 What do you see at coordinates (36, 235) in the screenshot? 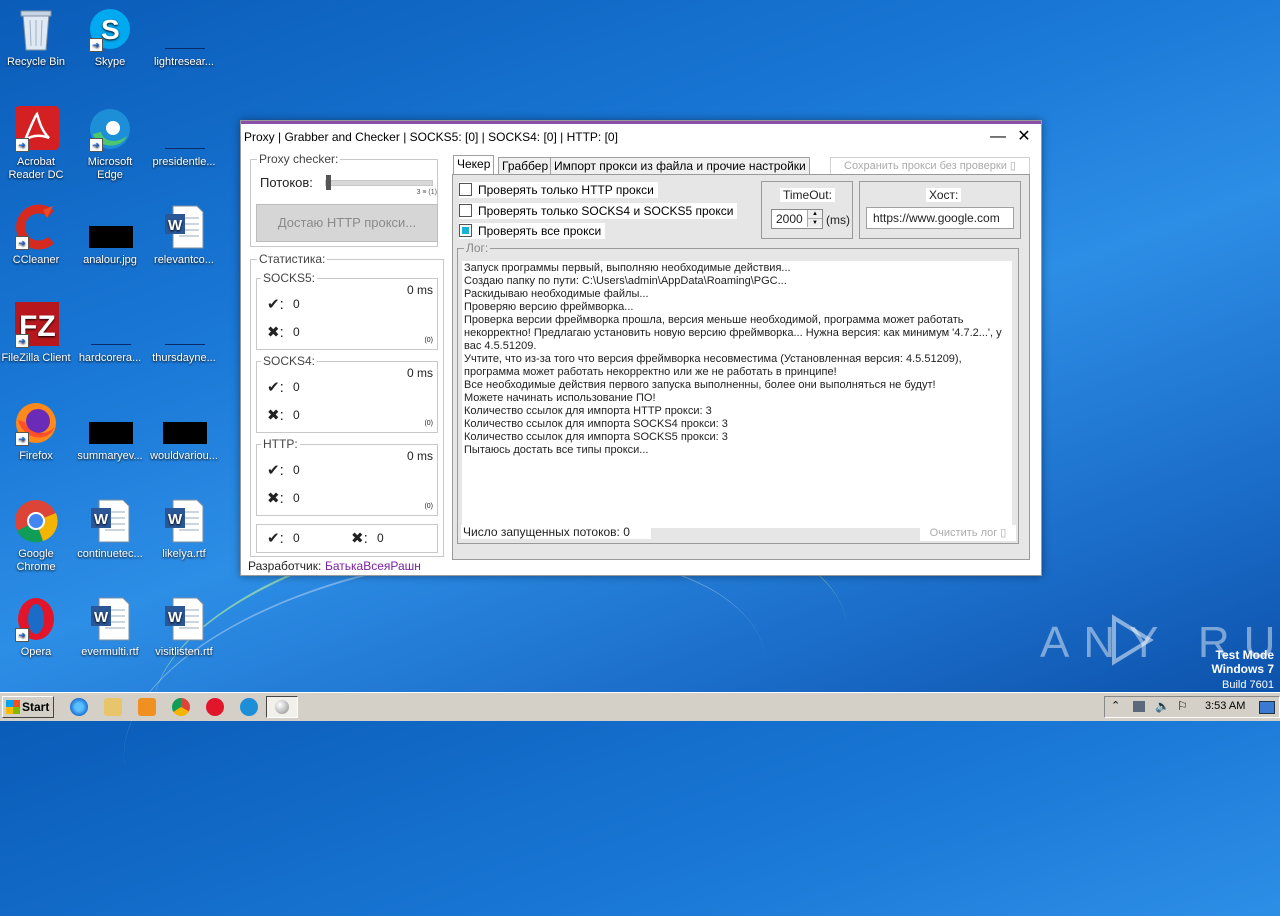
I see `desktop-icon-ccleaner: ➜ CCleaner` at bounding box center [36, 235].